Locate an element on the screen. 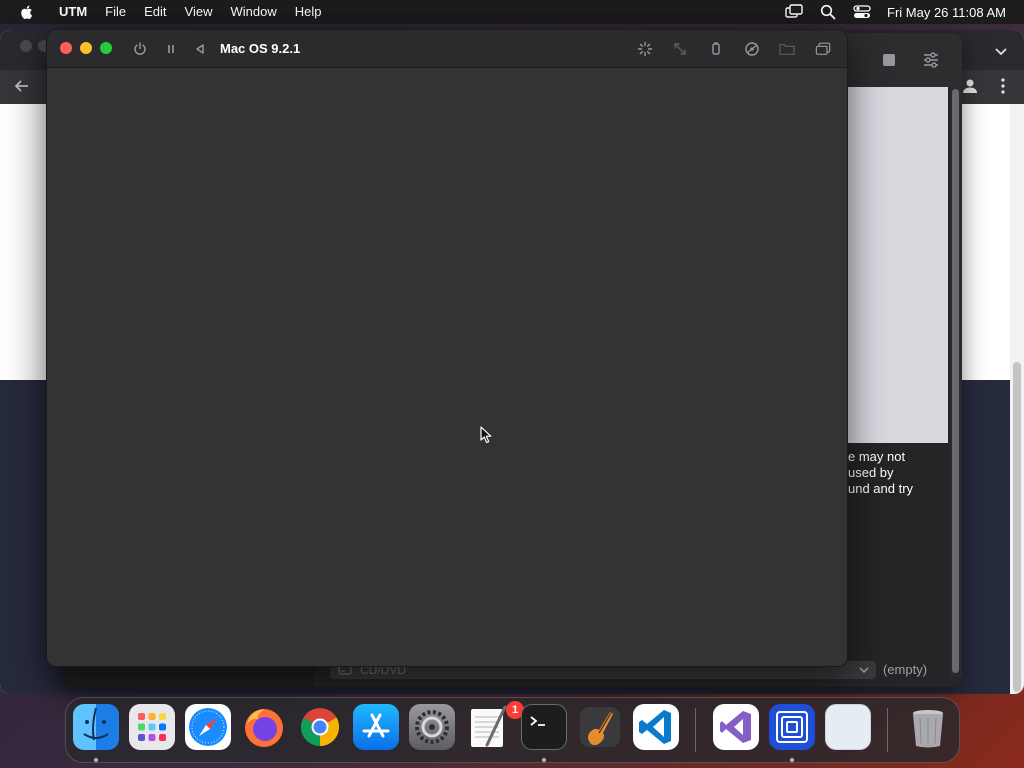 The width and height of the screenshot is (1024, 768). browser-scrollbar-thumb is located at coordinates (1017, 527).